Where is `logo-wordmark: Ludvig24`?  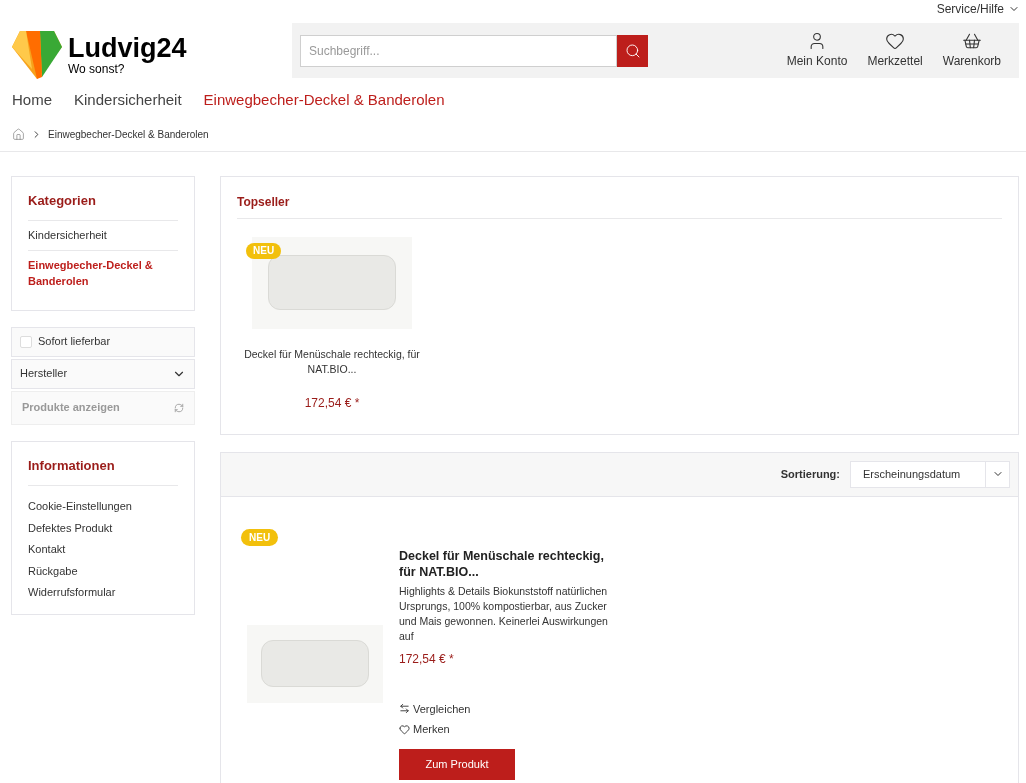
logo-wordmark: Ludvig24 is located at coordinates (127, 48).